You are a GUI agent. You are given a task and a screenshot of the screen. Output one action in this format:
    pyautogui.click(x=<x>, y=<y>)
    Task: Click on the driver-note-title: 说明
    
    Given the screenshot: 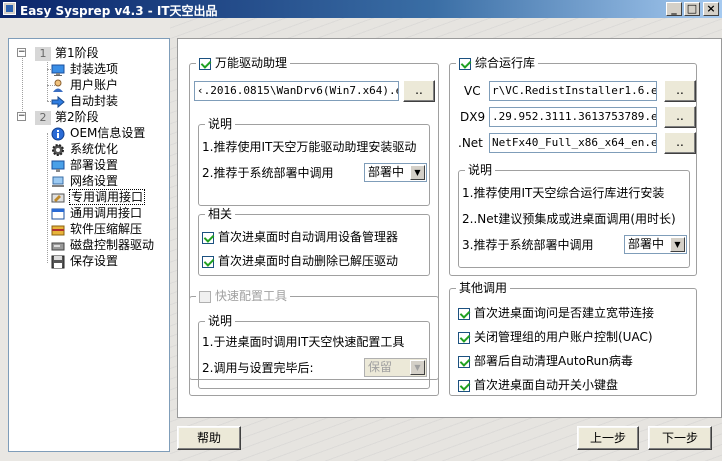 What is the action you would take?
    pyautogui.click(x=220, y=124)
    